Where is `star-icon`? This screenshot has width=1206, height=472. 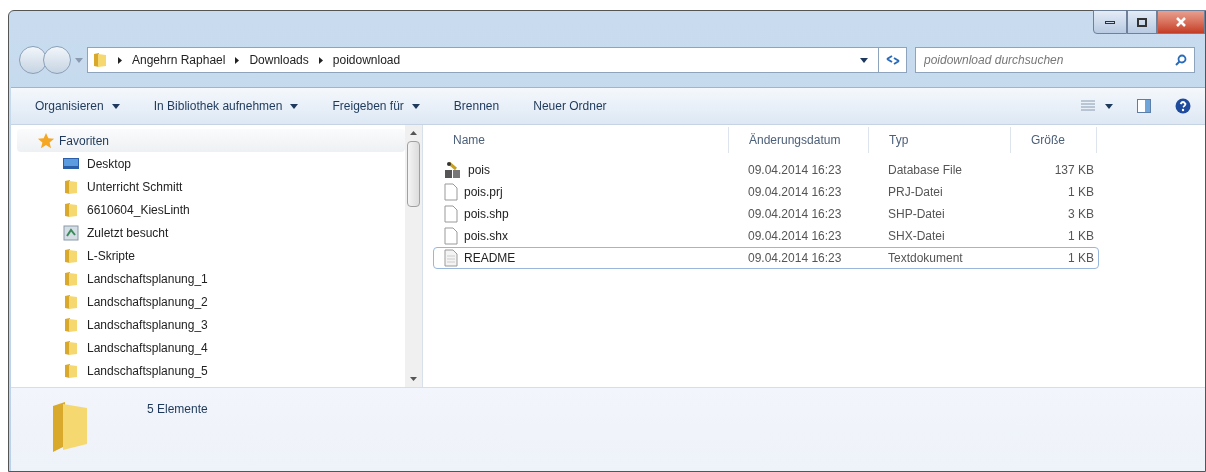 star-icon is located at coordinates (46, 140).